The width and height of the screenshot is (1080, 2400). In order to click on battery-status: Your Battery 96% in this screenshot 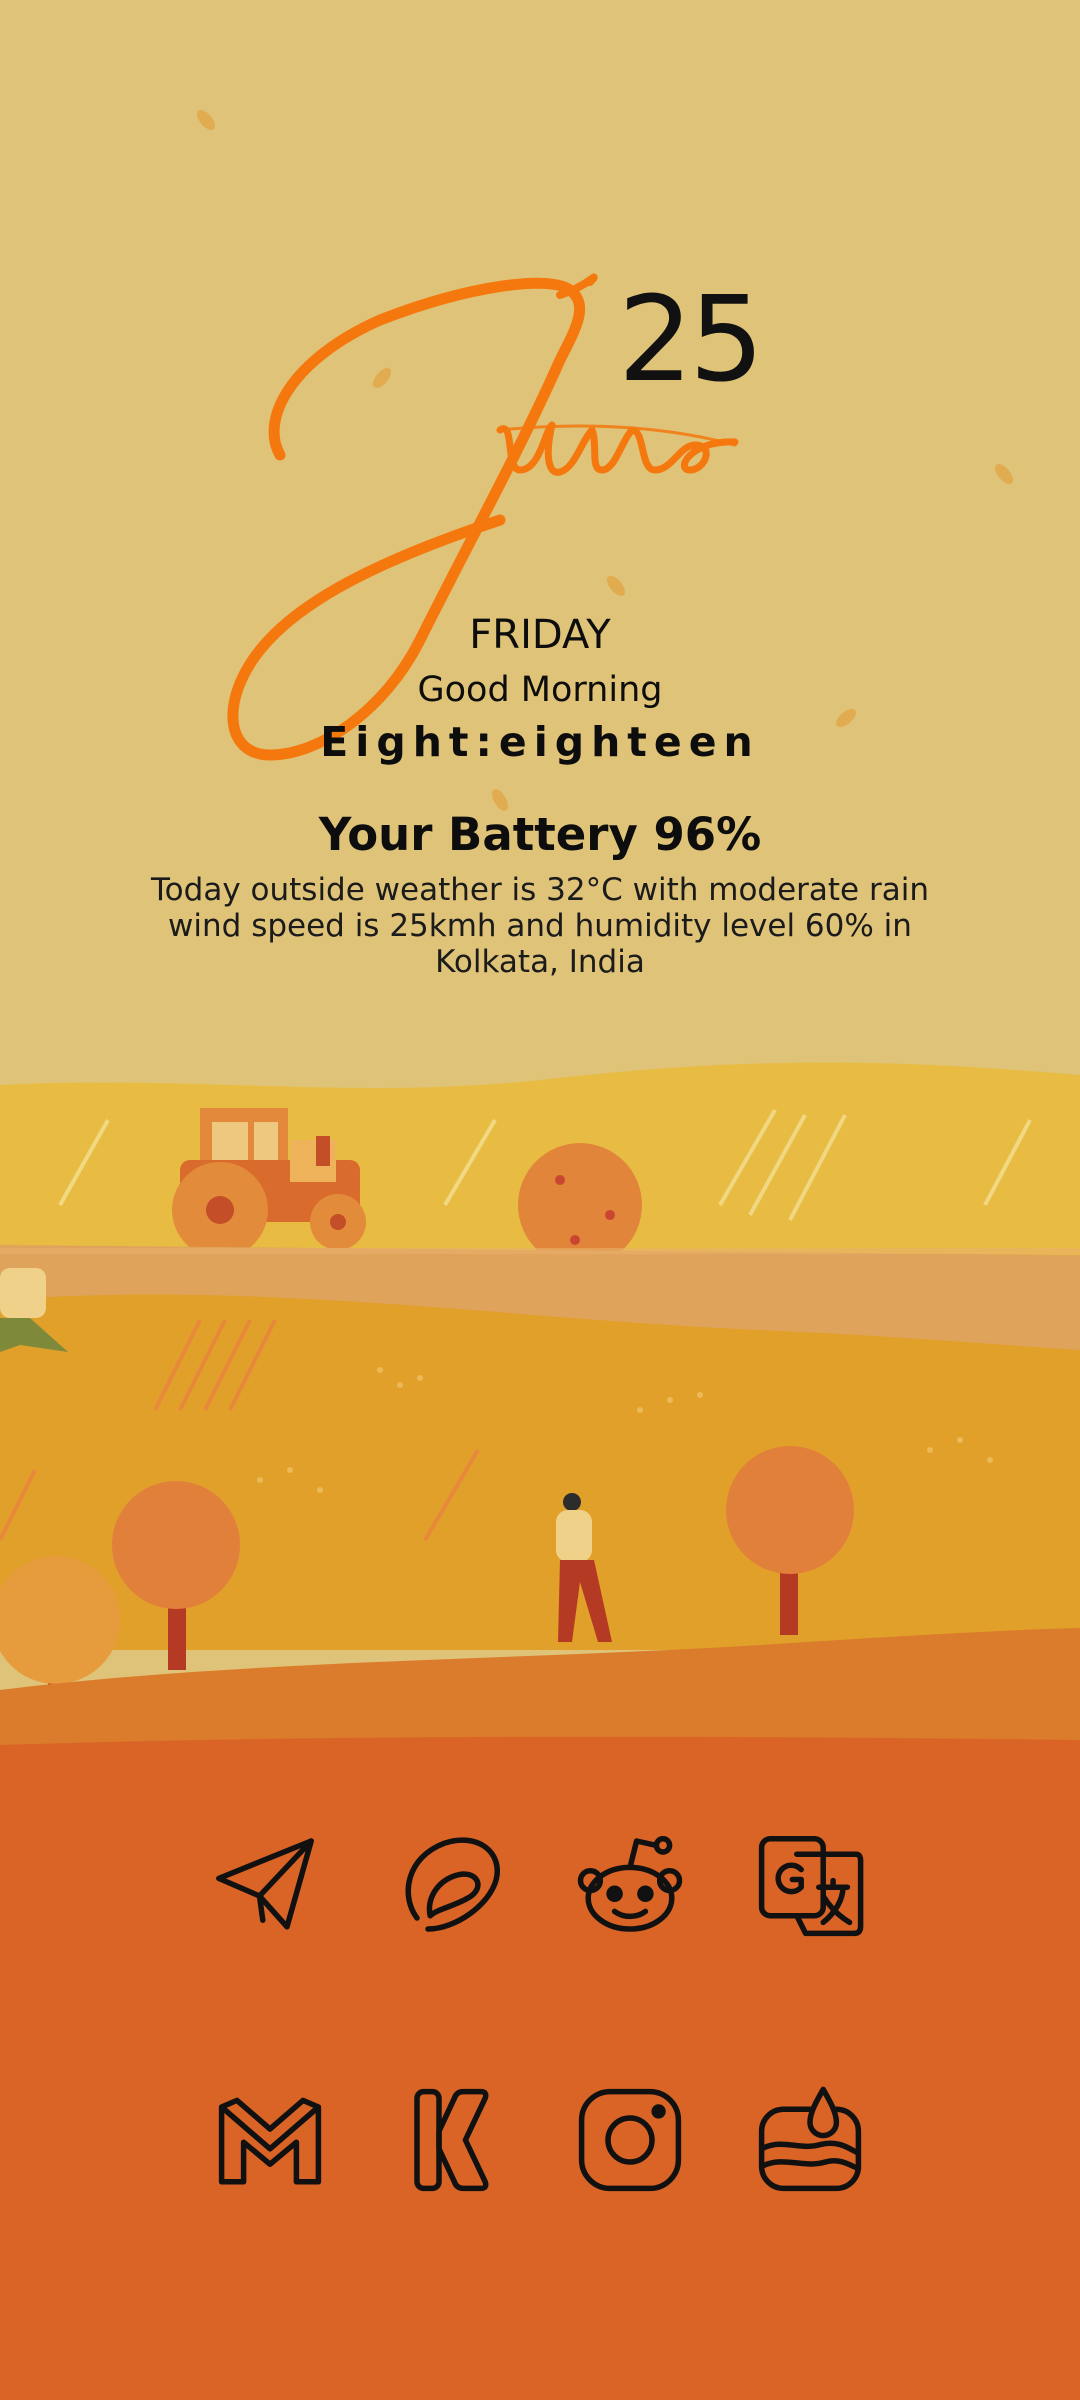, I will do `click(540, 834)`.